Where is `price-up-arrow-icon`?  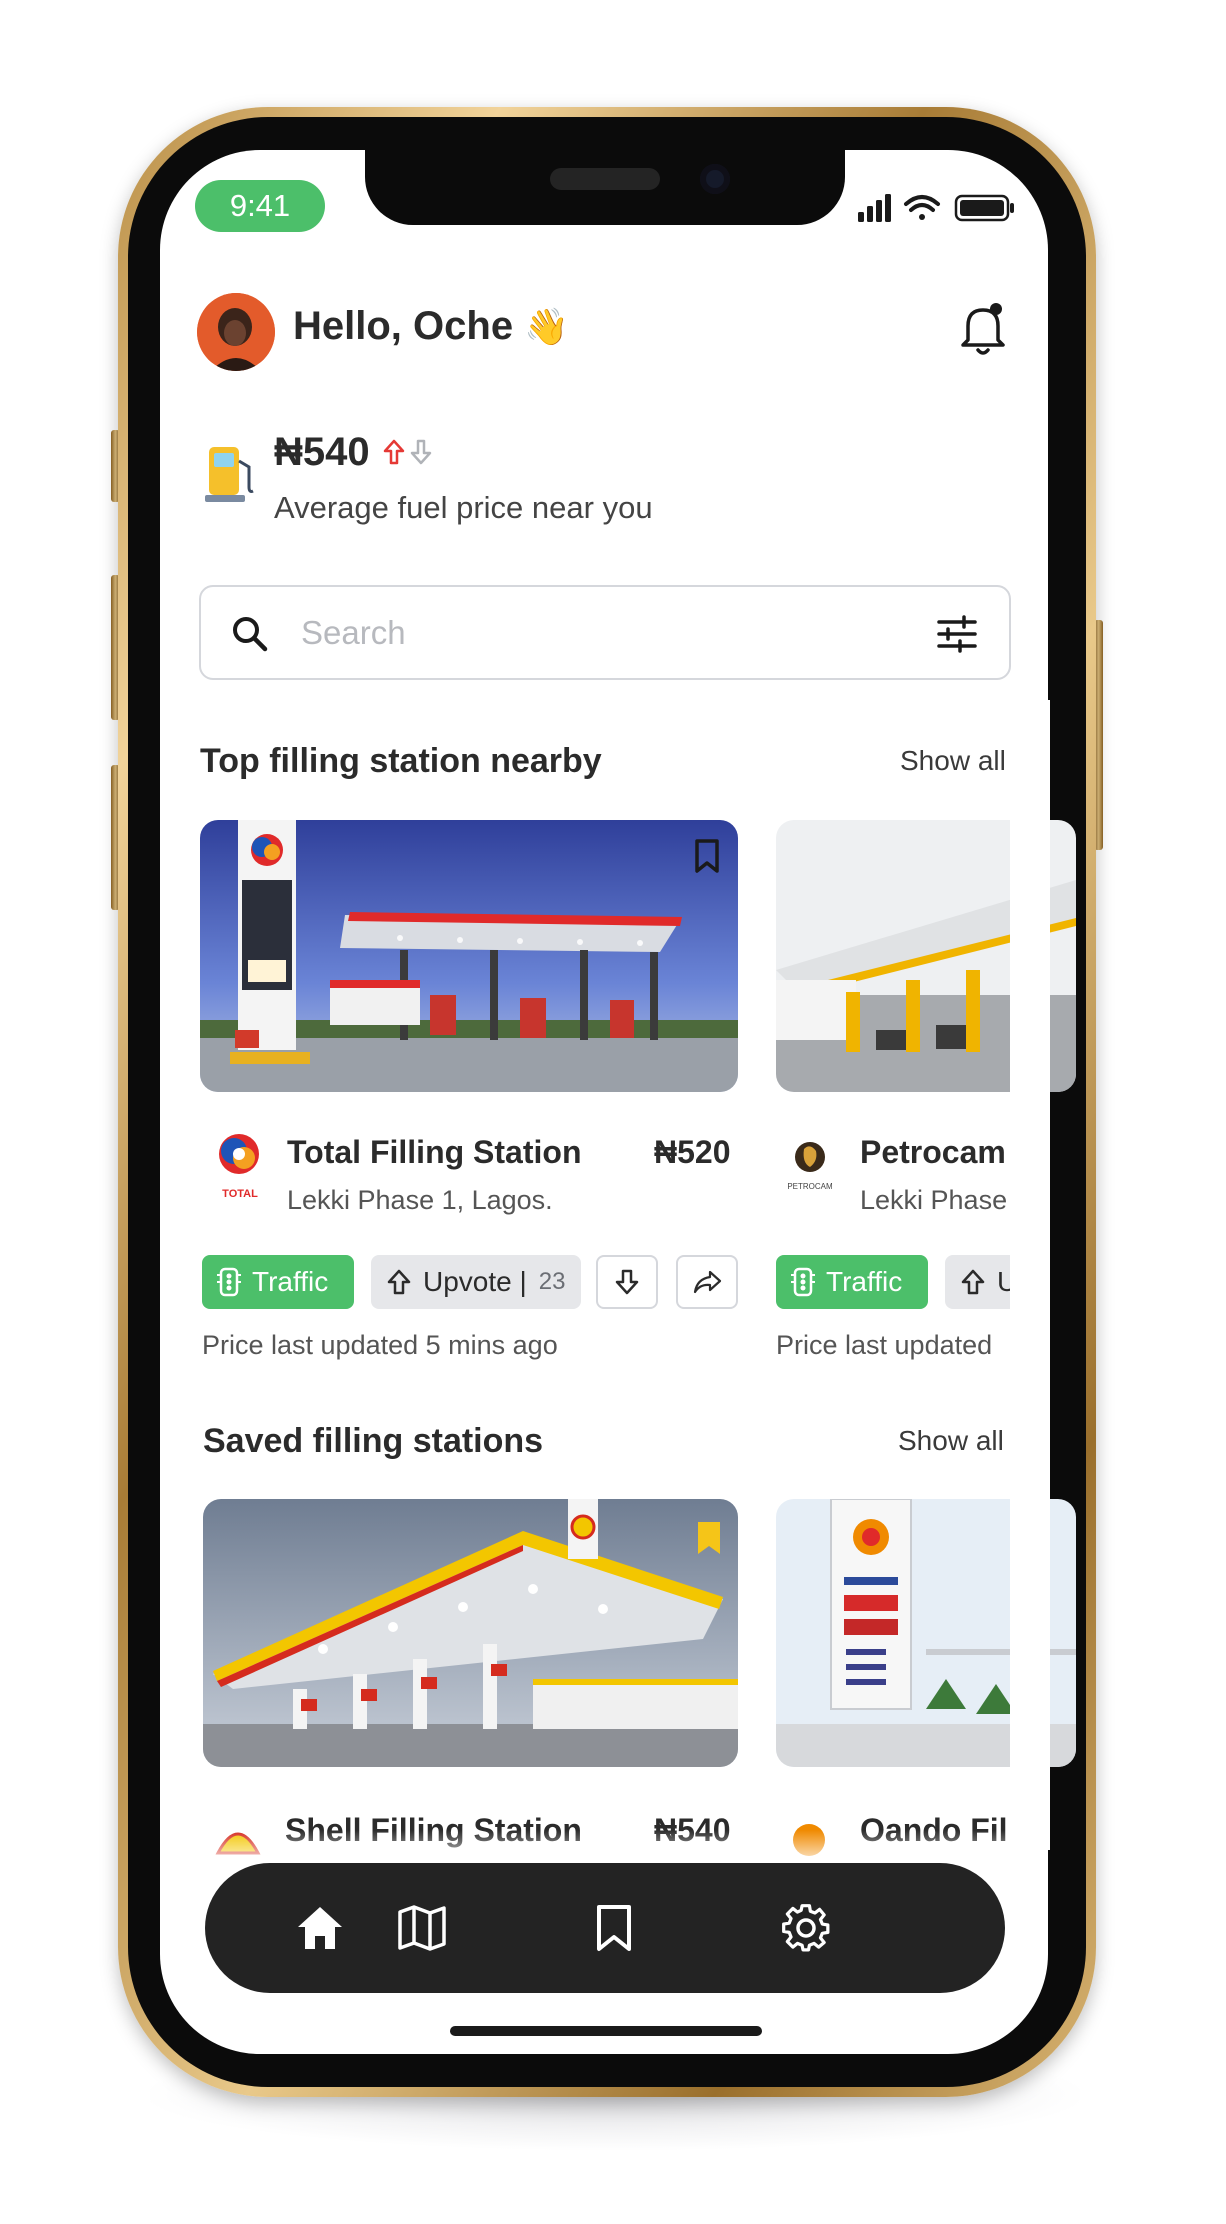 price-up-arrow-icon is located at coordinates (394, 452).